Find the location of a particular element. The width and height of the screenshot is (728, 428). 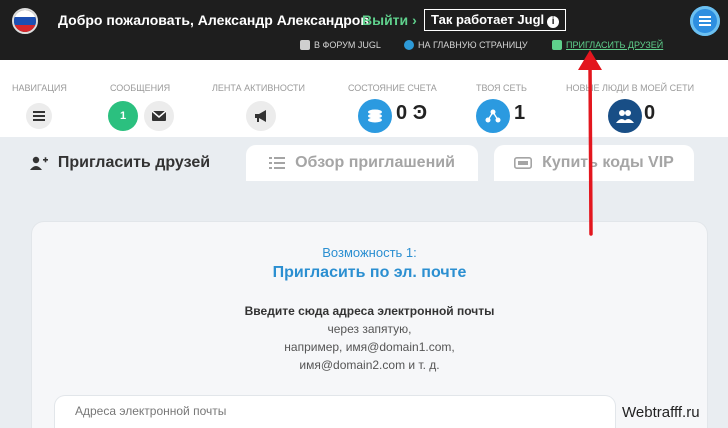

messages-button is located at coordinates (159, 116).